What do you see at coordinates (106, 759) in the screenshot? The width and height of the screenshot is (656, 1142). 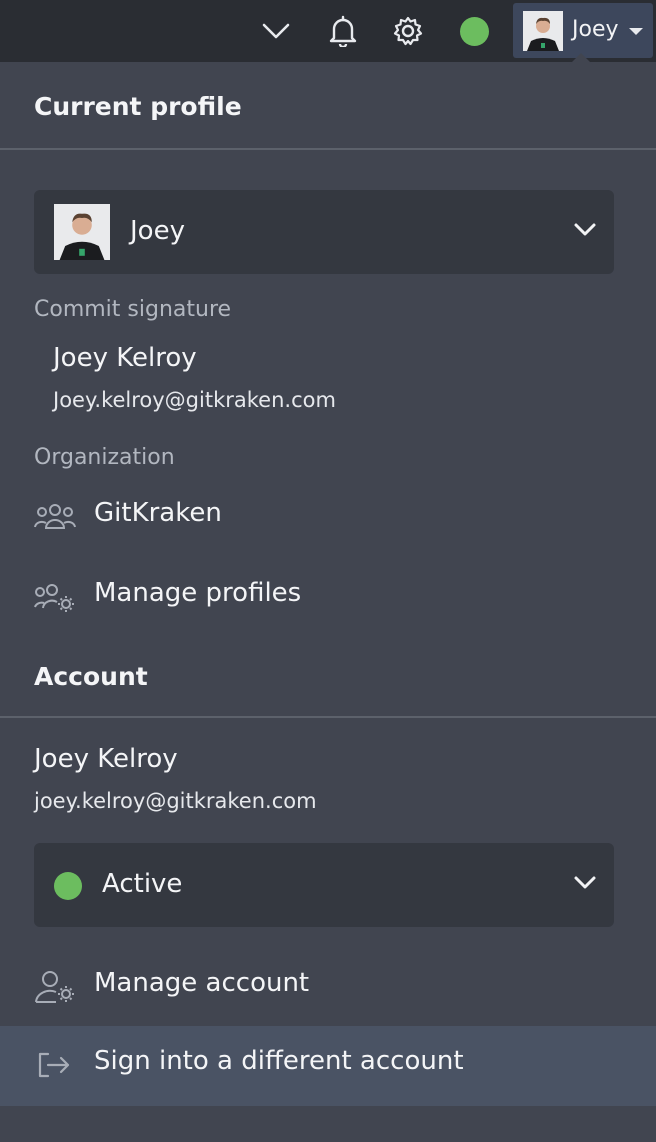 I see `account-name: Joey Kelroy` at bounding box center [106, 759].